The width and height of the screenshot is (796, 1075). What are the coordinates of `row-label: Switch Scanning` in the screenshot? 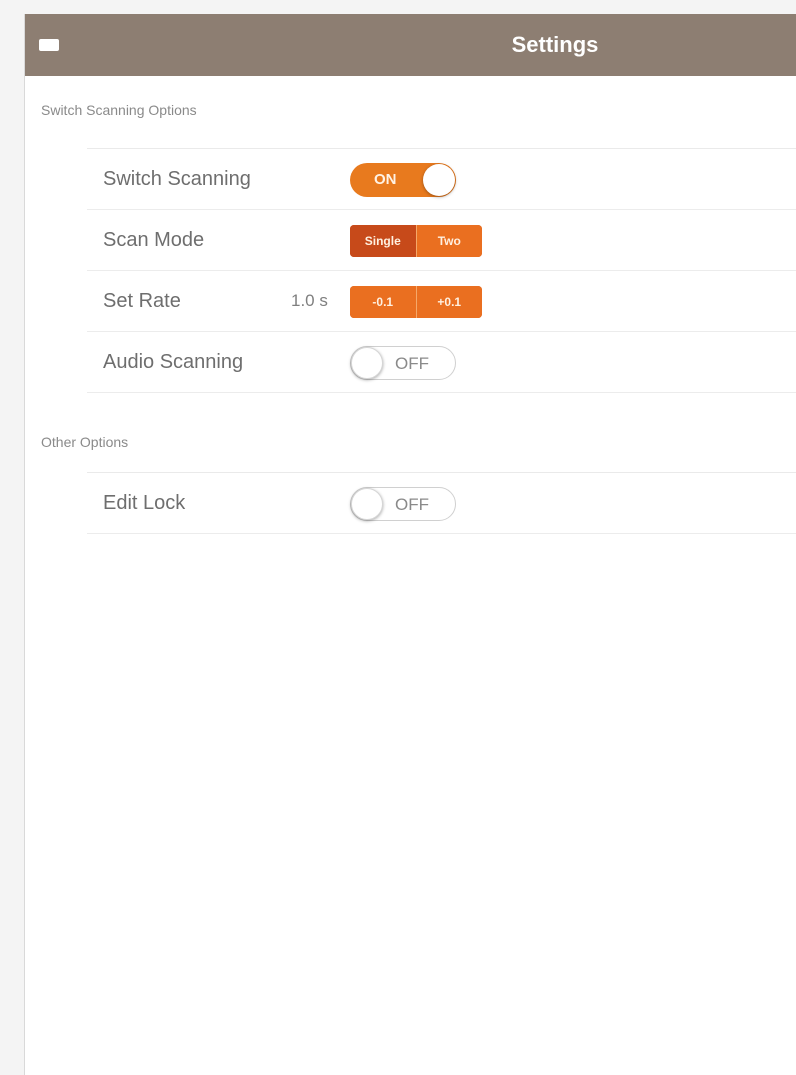 It's located at (177, 179).